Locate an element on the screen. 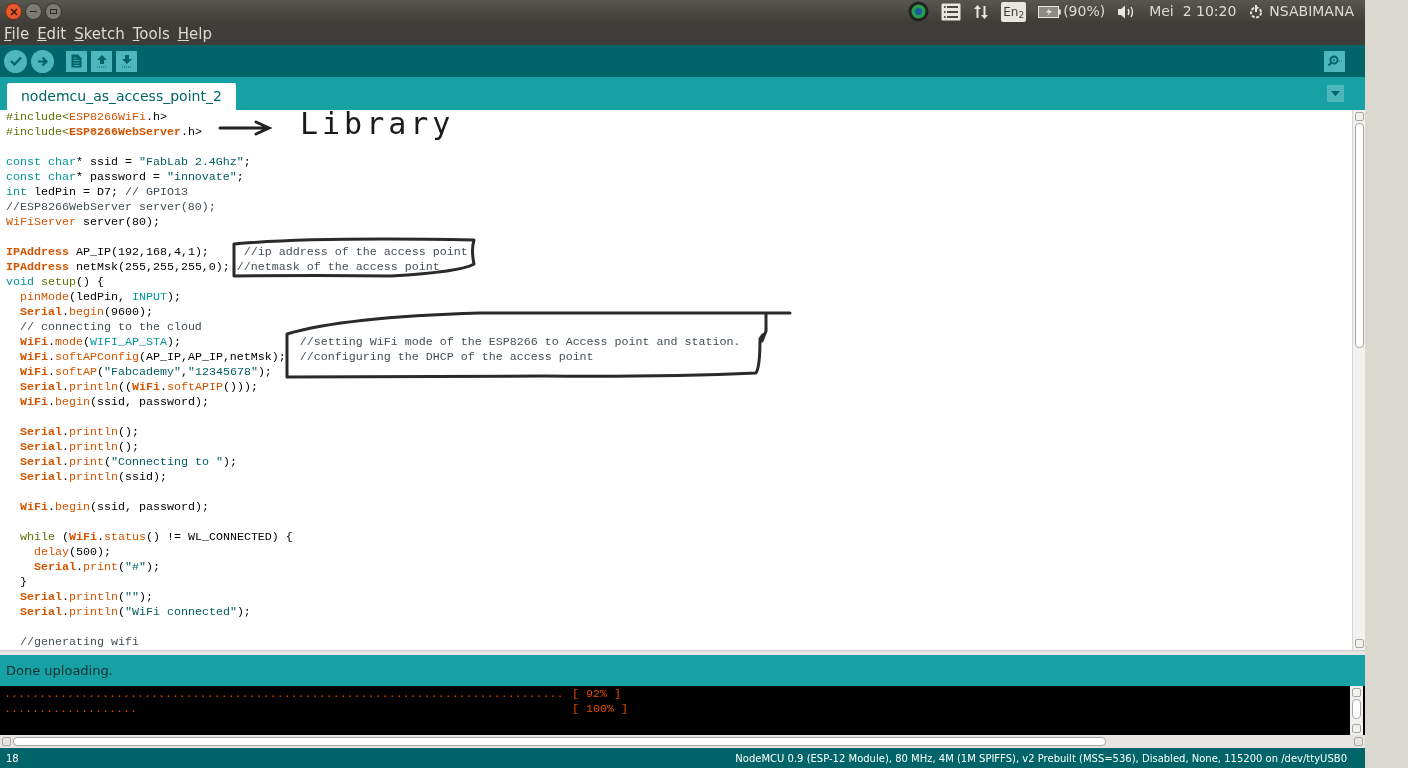  progress-percentage: [ 92% ] is located at coordinates (596, 694).